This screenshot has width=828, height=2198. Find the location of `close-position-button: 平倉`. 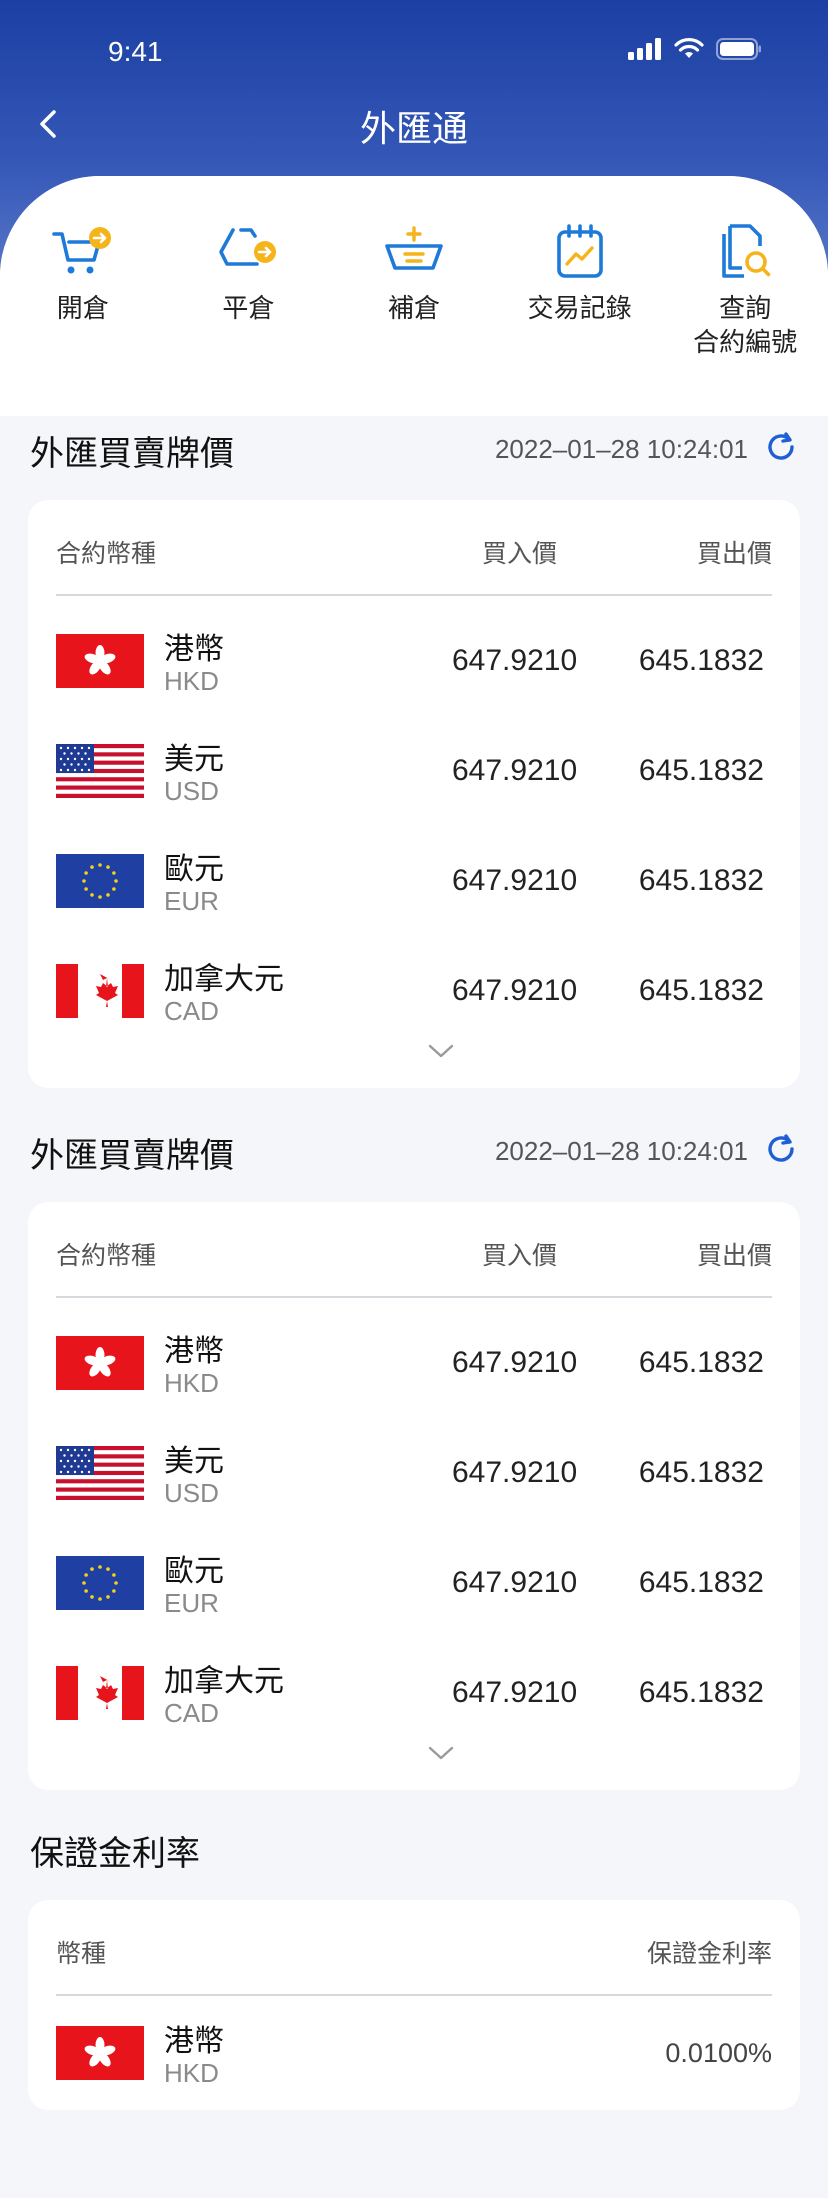

close-position-button: 平倉 is located at coordinates (249, 302).